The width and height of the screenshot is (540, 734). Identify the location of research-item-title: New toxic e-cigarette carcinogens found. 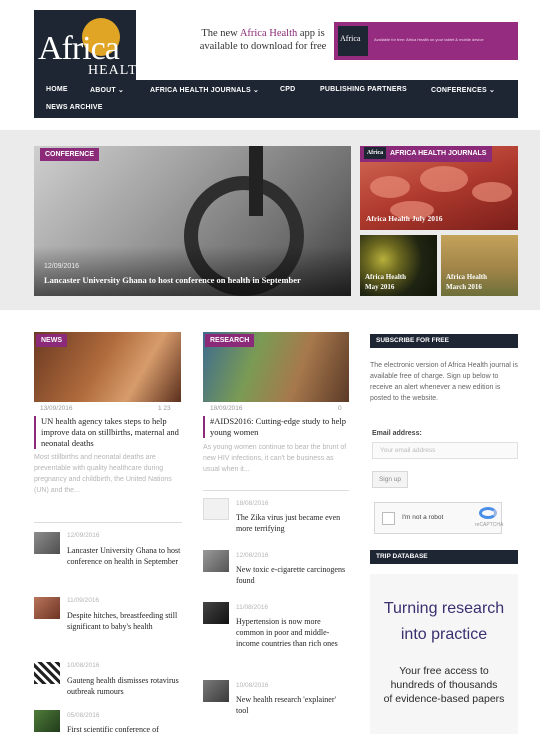
(292, 575).